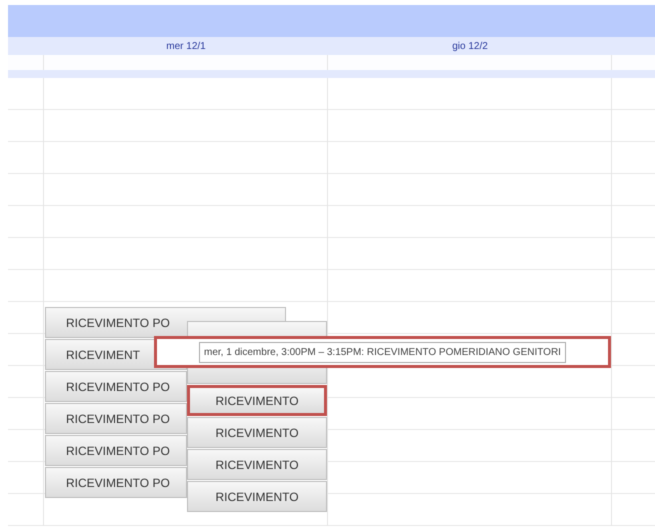 This screenshot has width=655, height=532. What do you see at coordinates (470, 47) in the screenshot?
I see `day-header: gio 12/2` at bounding box center [470, 47].